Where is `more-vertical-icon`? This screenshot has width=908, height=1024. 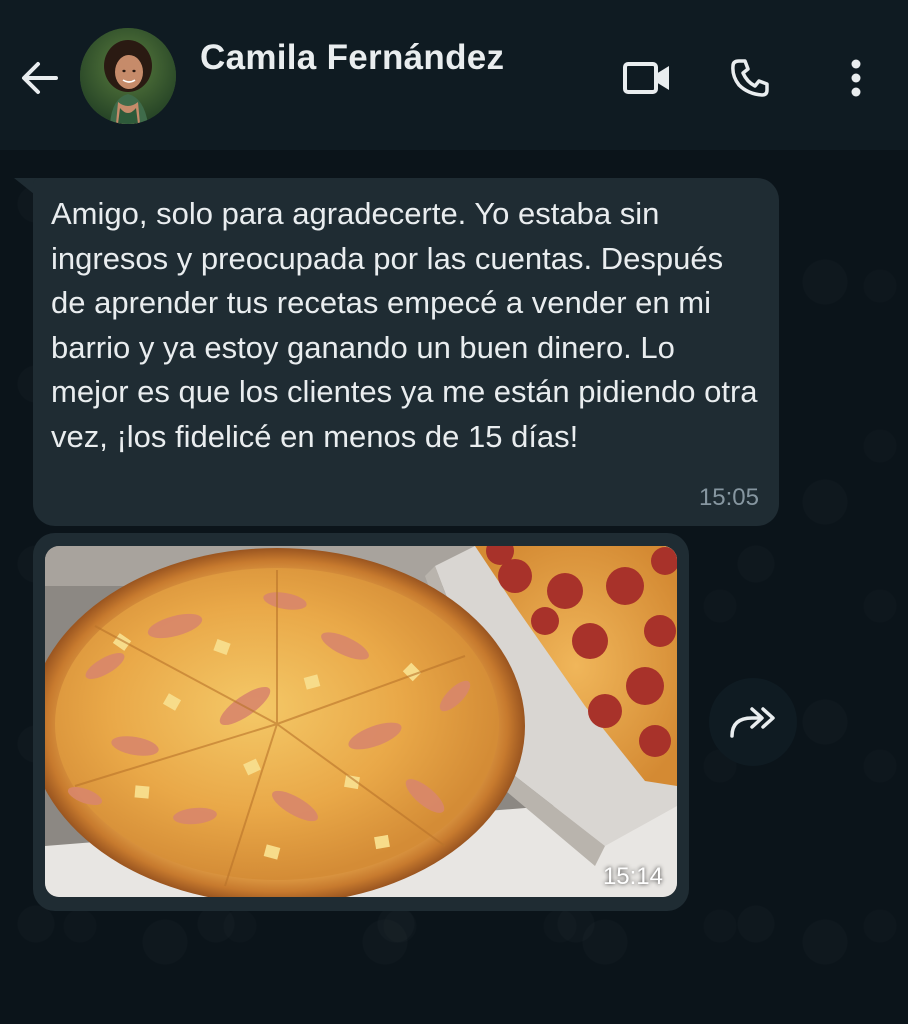
more-vertical-icon is located at coordinates (856, 78).